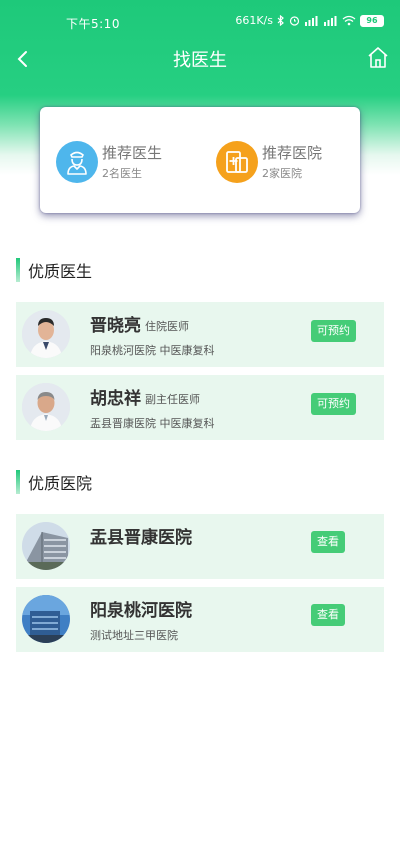 Image resolution: width=400 pixels, height=866 pixels. I want to click on wifi-icon, so click(349, 20).